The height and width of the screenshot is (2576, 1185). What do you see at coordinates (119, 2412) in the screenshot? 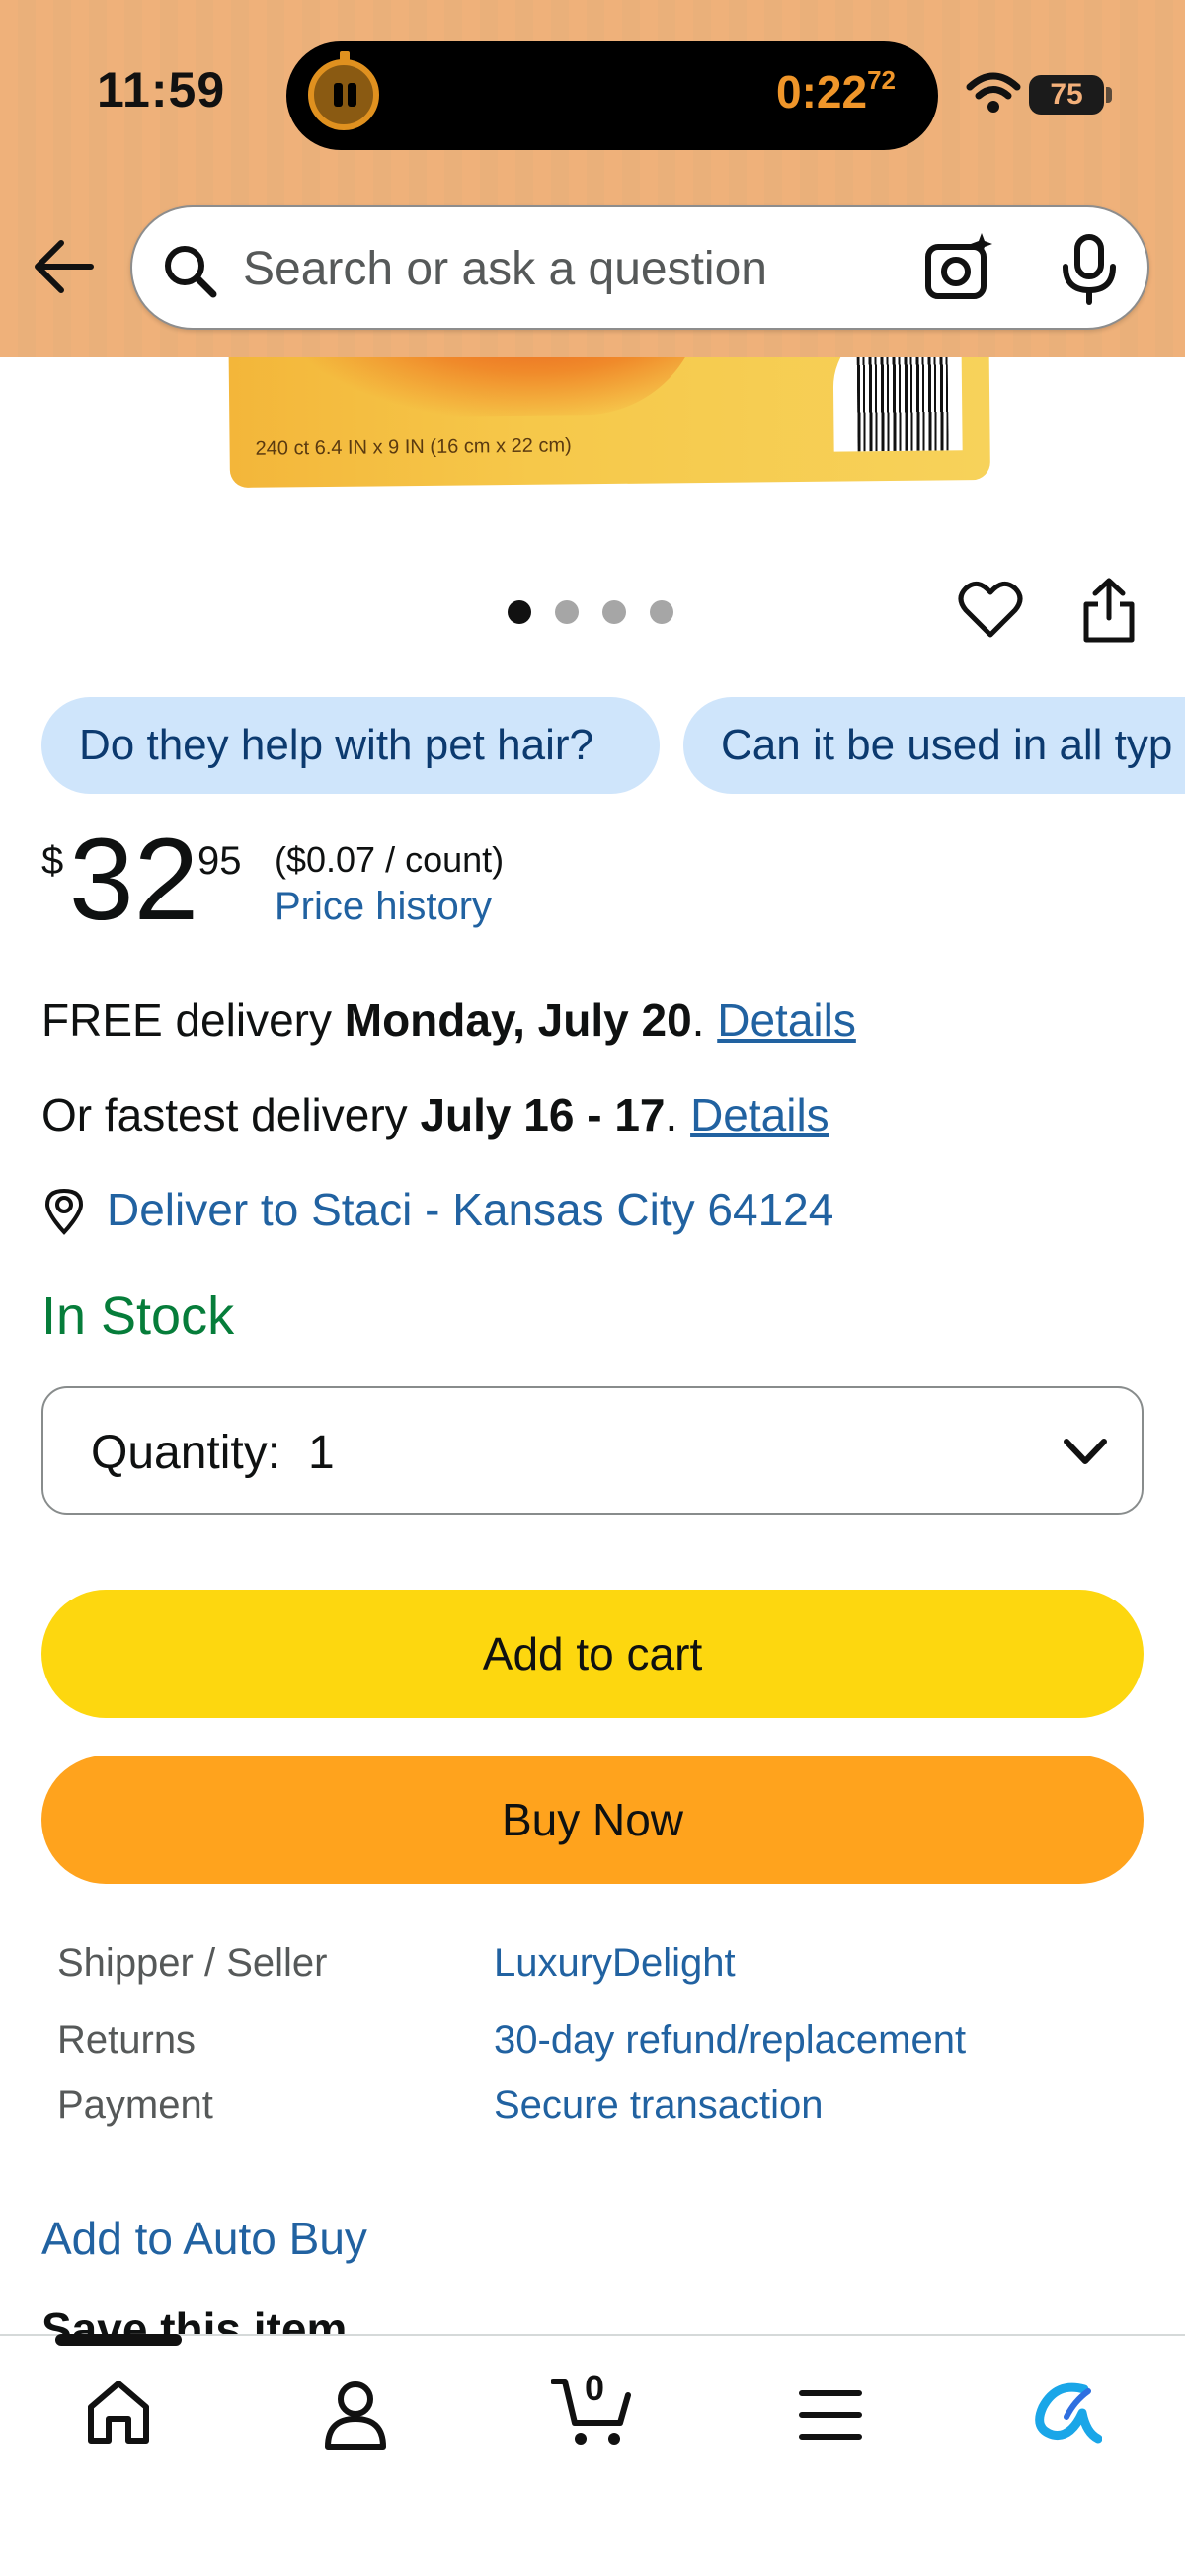
I see `home-icon` at bounding box center [119, 2412].